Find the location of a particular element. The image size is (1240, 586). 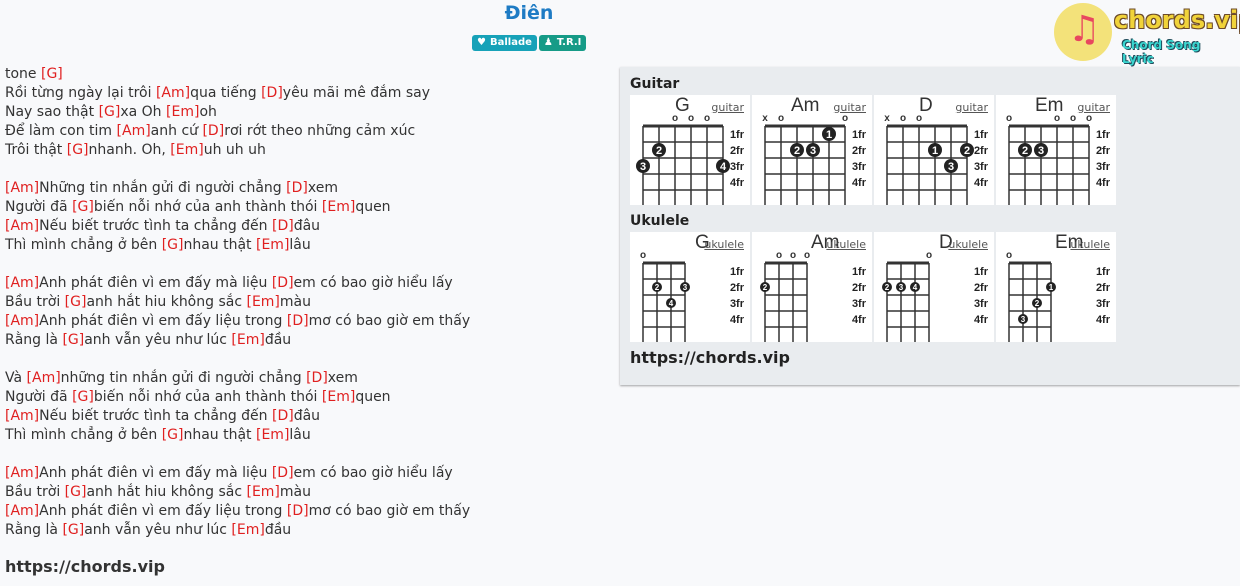

lyric-line: Trôi thật [G]nhanh. Oh, [Em]uh uh uh is located at coordinates (237, 150).